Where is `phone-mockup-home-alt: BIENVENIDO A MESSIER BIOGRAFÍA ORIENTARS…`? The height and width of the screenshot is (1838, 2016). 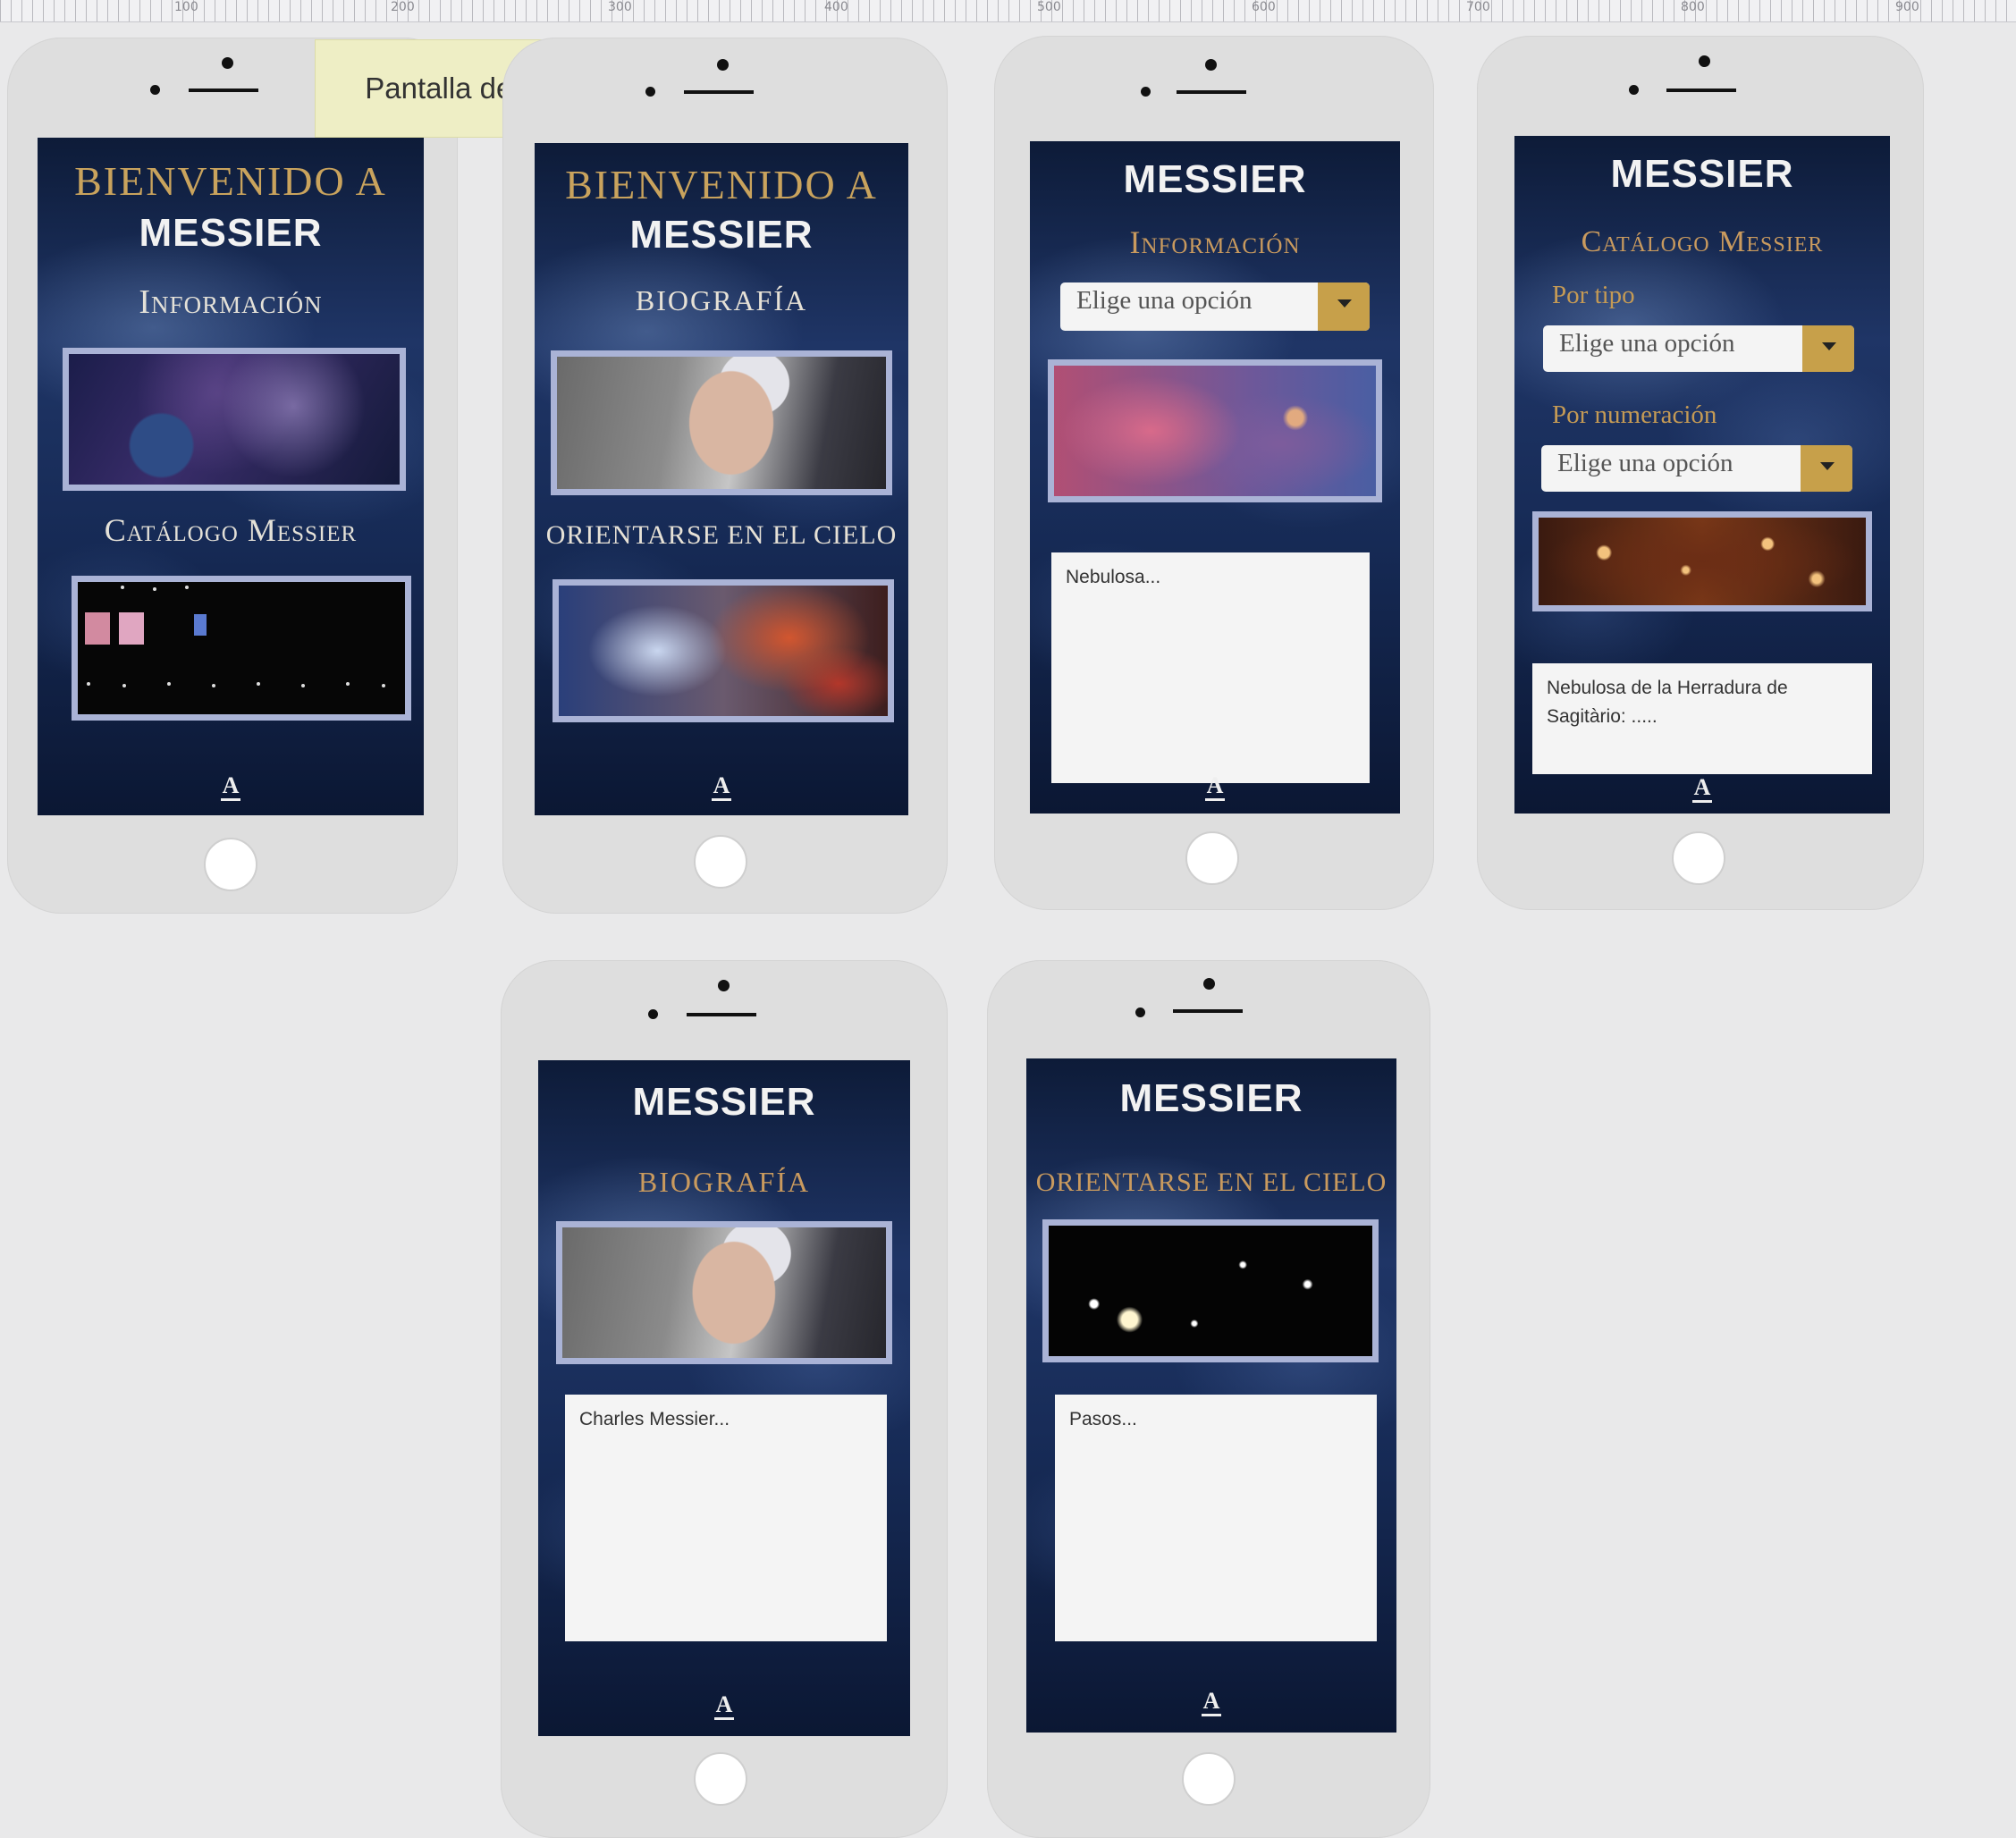
phone-mockup-home-alt: BIENVENIDO A MESSIER BIOGRAFÍA ORIENTARS… is located at coordinates (725, 476).